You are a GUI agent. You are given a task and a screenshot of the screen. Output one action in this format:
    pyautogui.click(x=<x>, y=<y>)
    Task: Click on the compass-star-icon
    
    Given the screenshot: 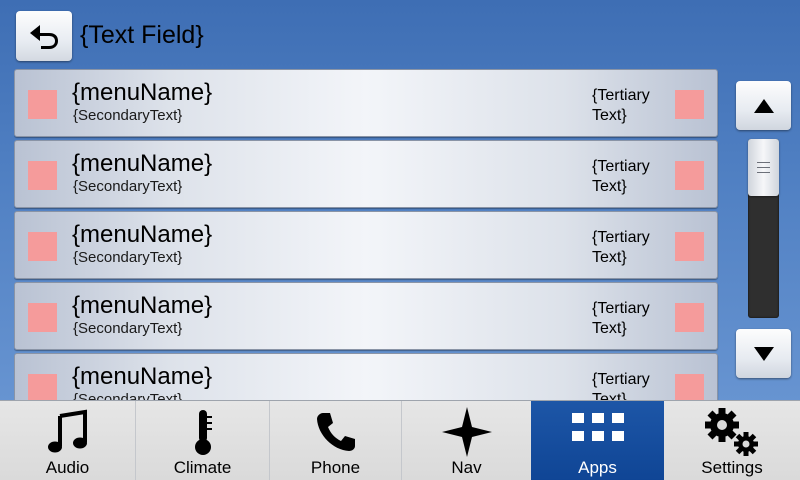 What is the action you would take?
    pyautogui.click(x=467, y=432)
    